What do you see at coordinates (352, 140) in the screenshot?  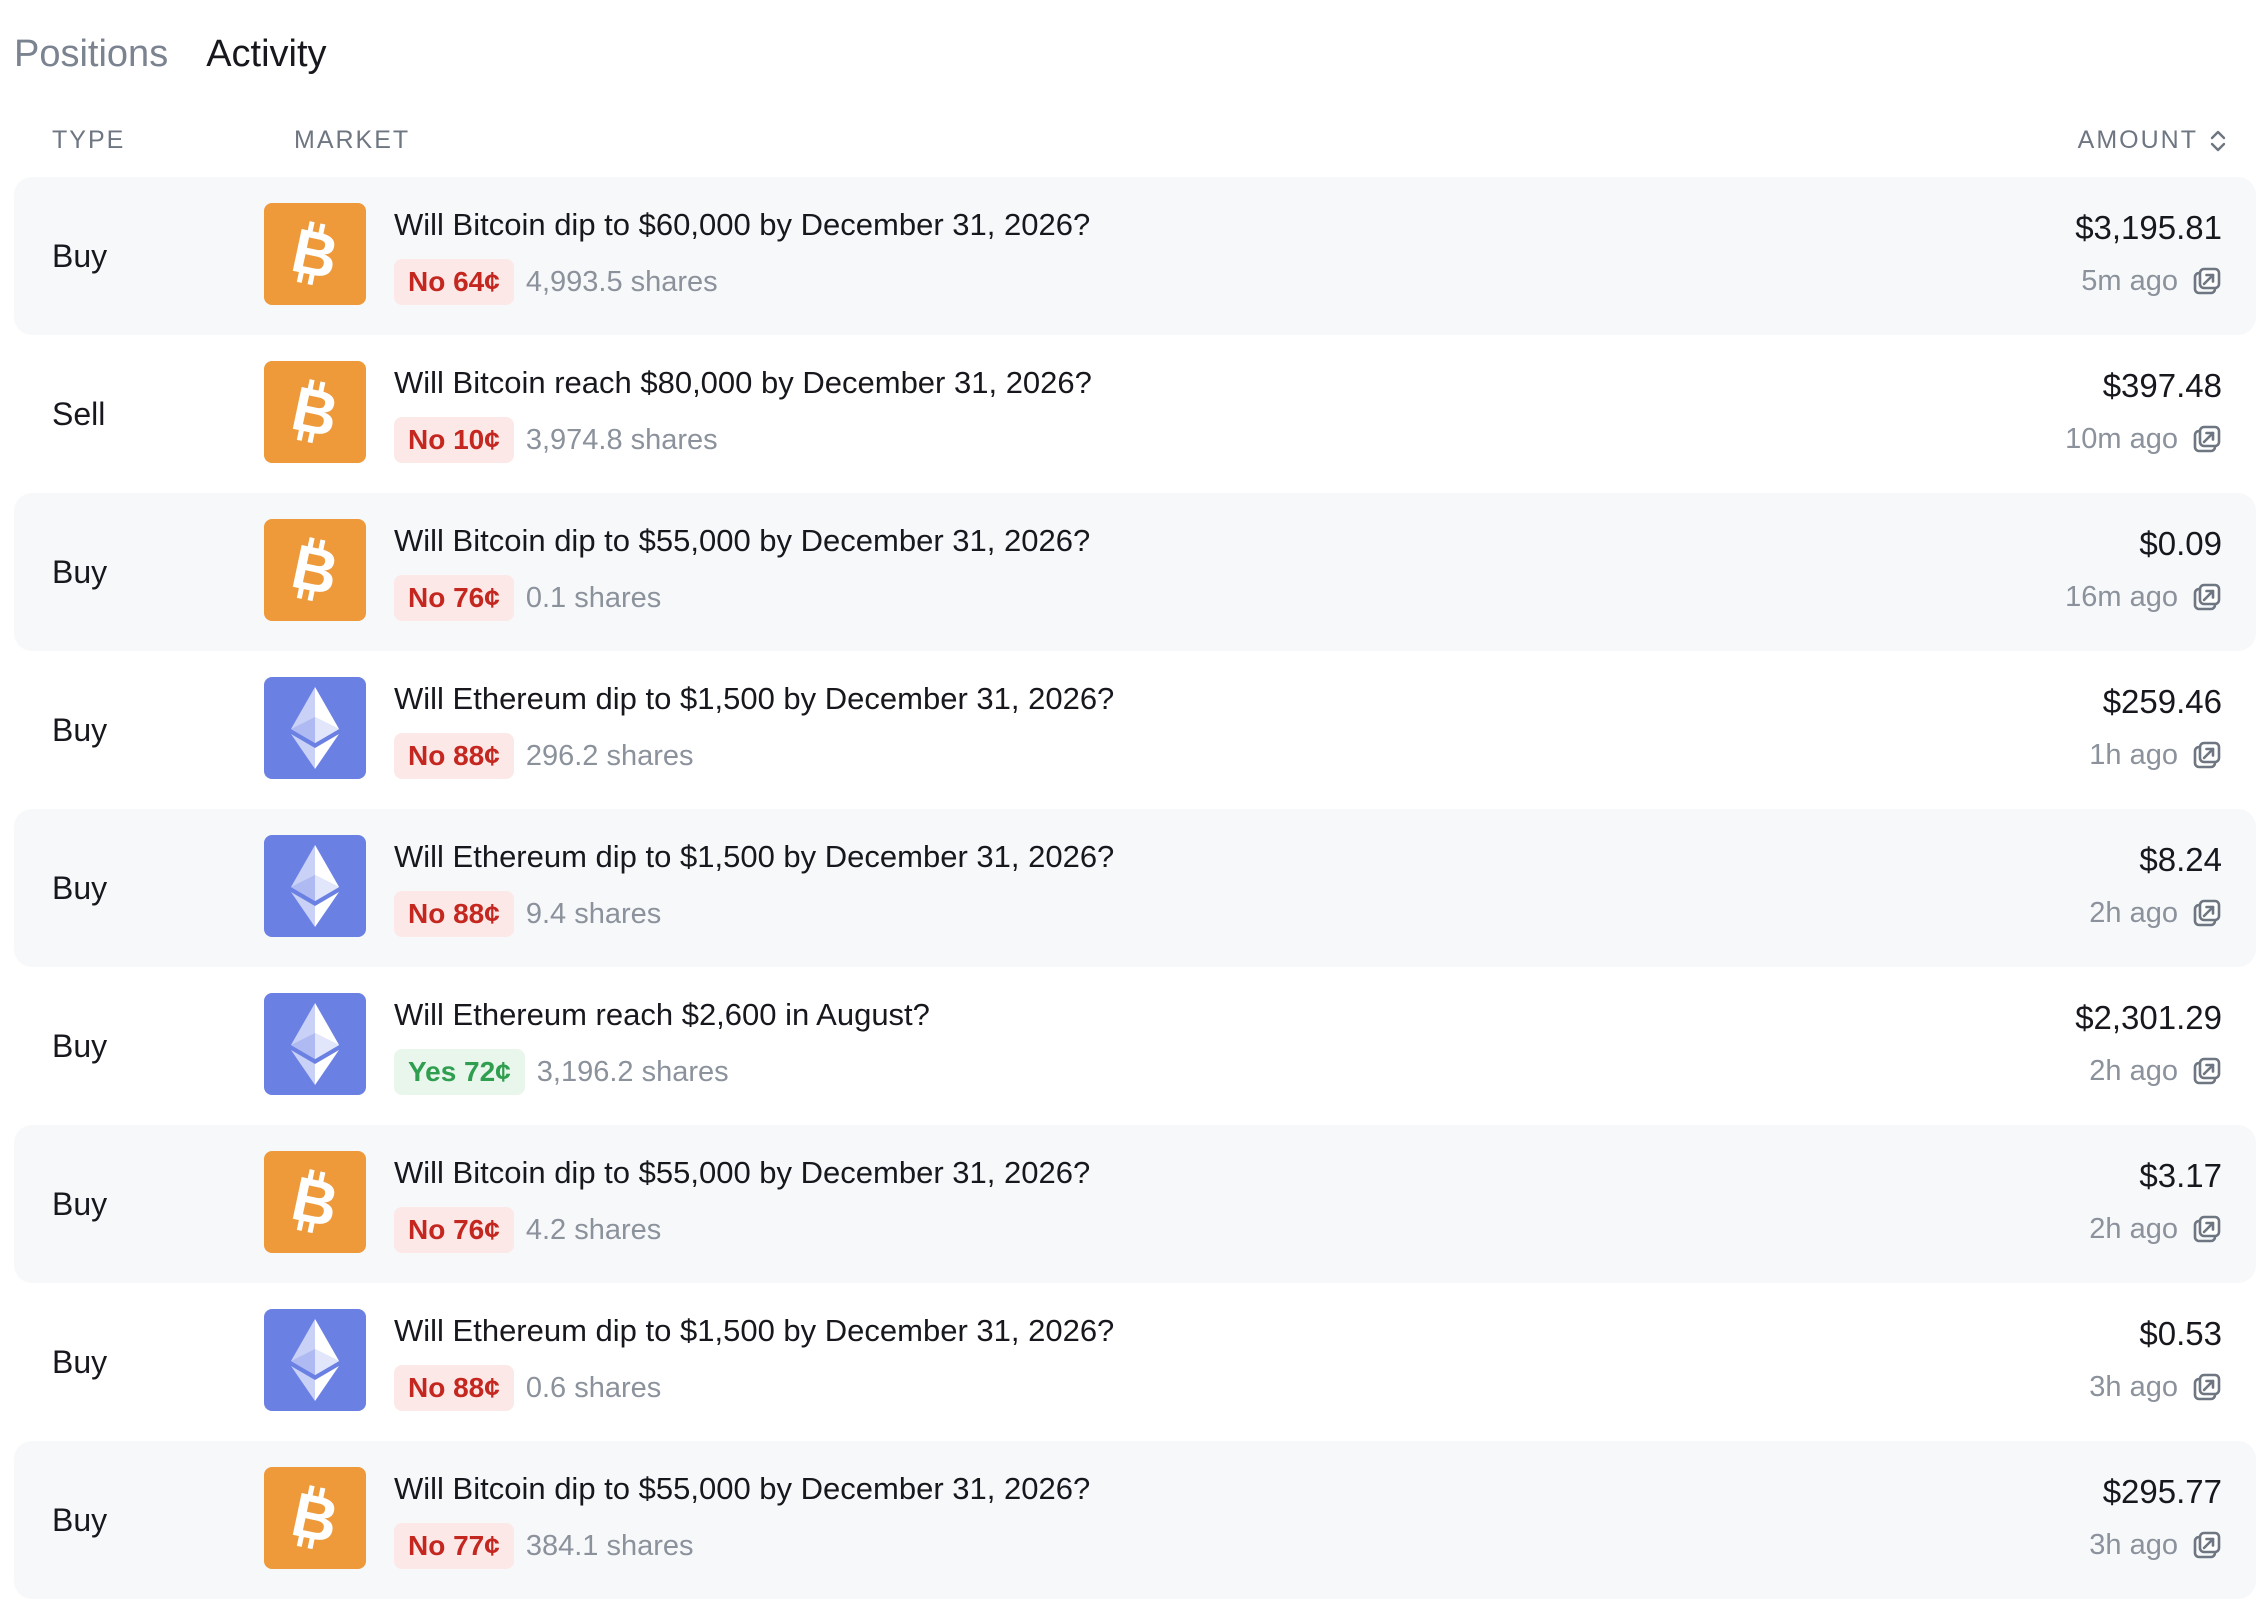 I see `column-header-market: MARKET` at bounding box center [352, 140].